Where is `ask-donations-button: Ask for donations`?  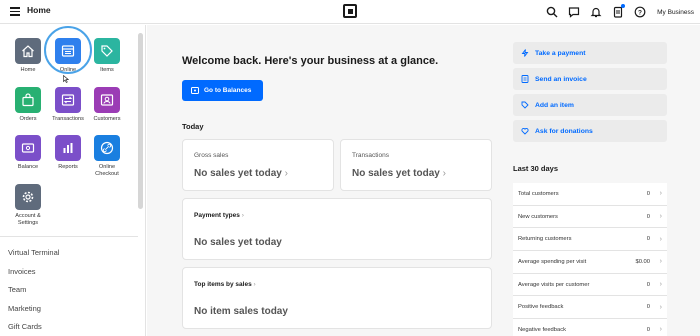 ask-donations-button: Ask for donations is located at coordinates (590, 131).